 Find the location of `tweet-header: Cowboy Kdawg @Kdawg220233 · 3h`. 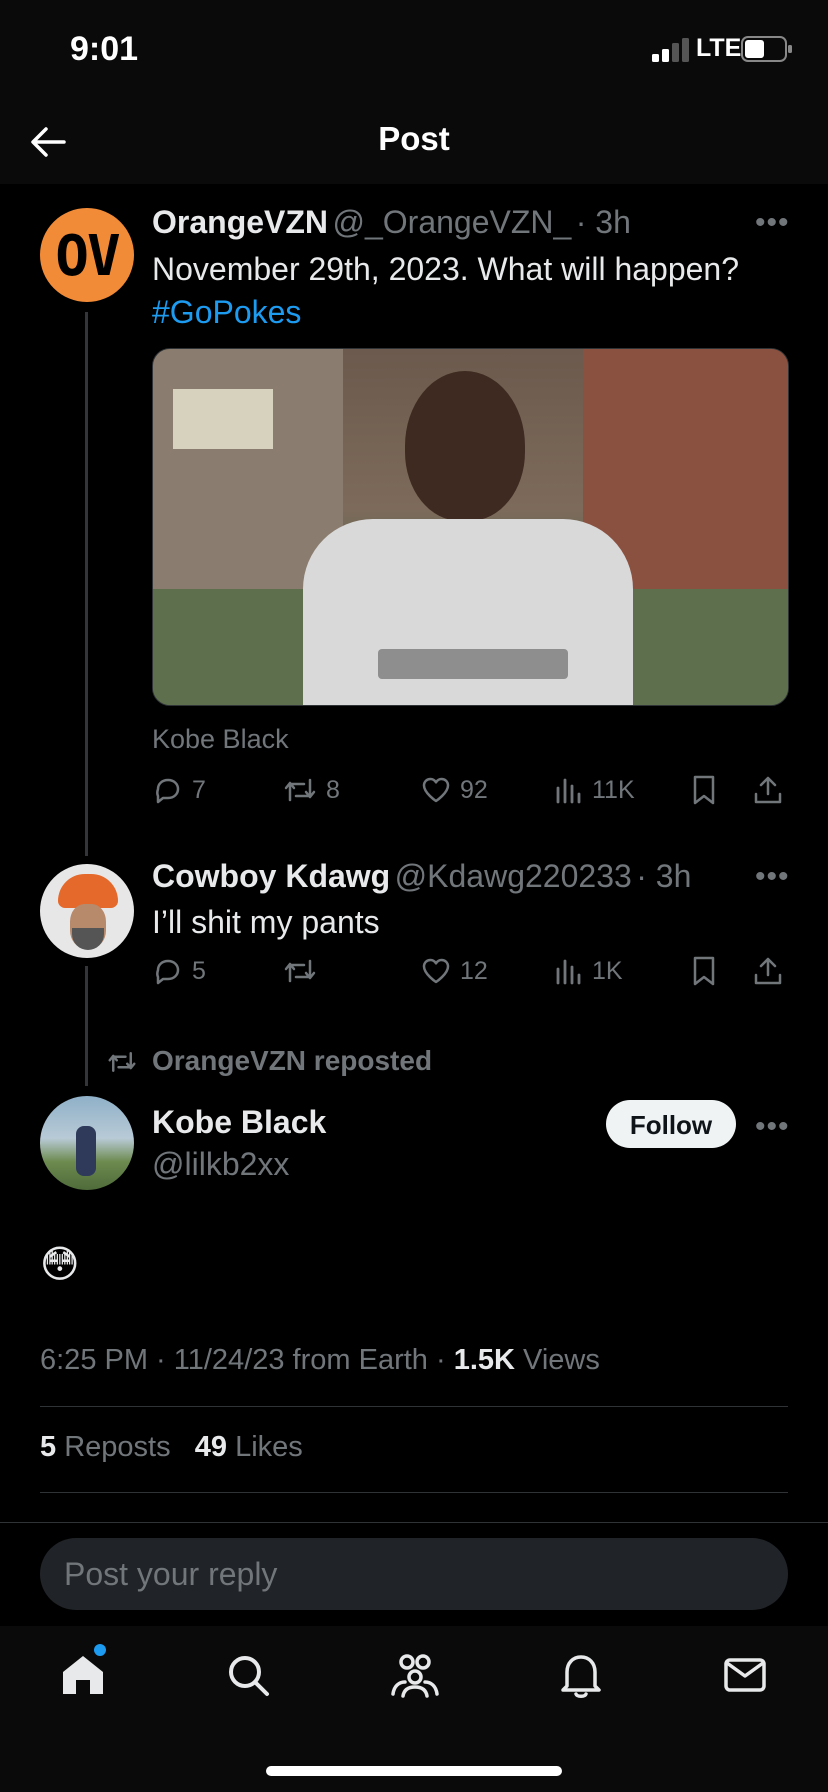

tweet-header: Cowboy Kdawg @Kdawg220233 · 3h is located at coordinates (421, 876).